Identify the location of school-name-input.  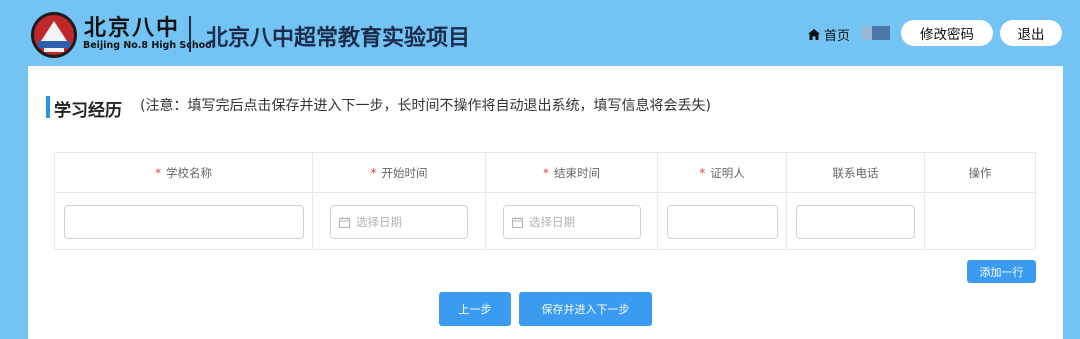
(184, 222).